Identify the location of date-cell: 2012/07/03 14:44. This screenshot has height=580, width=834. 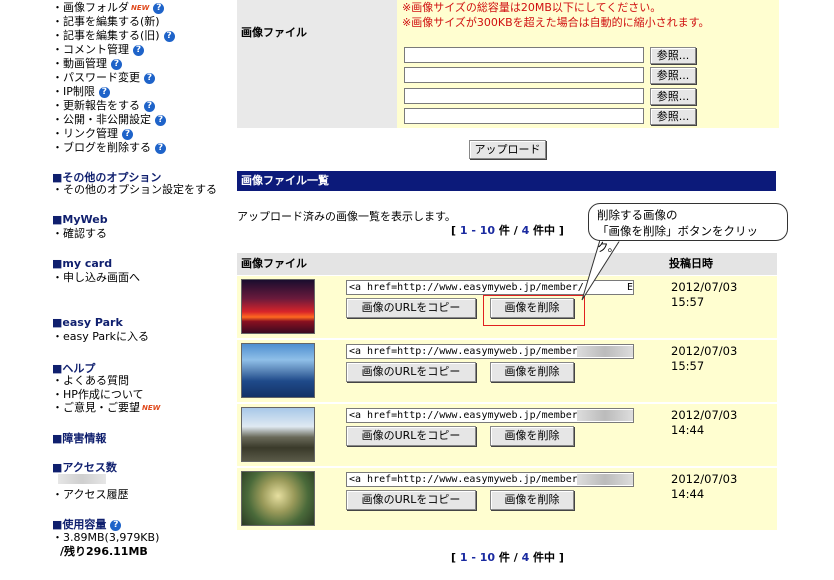
(721, 499).